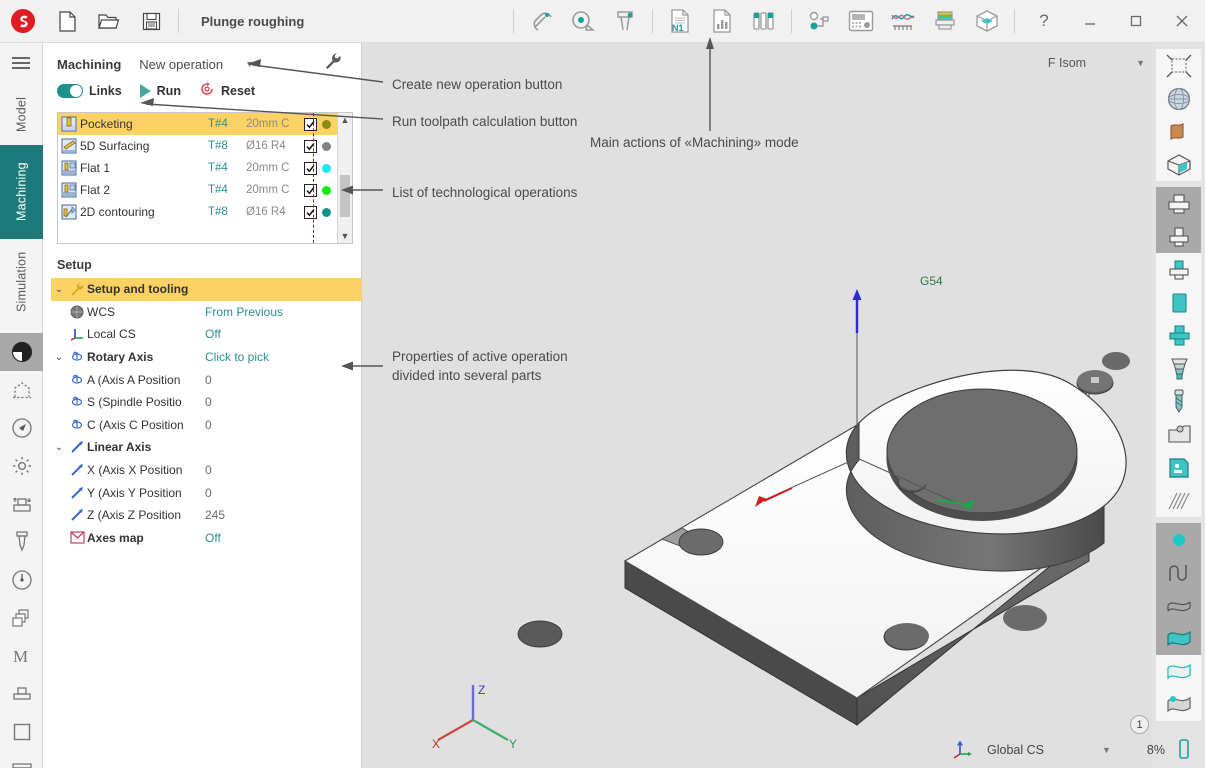  I want to click on property-row: ⌄ Setup and tooling, so click(221, 289).